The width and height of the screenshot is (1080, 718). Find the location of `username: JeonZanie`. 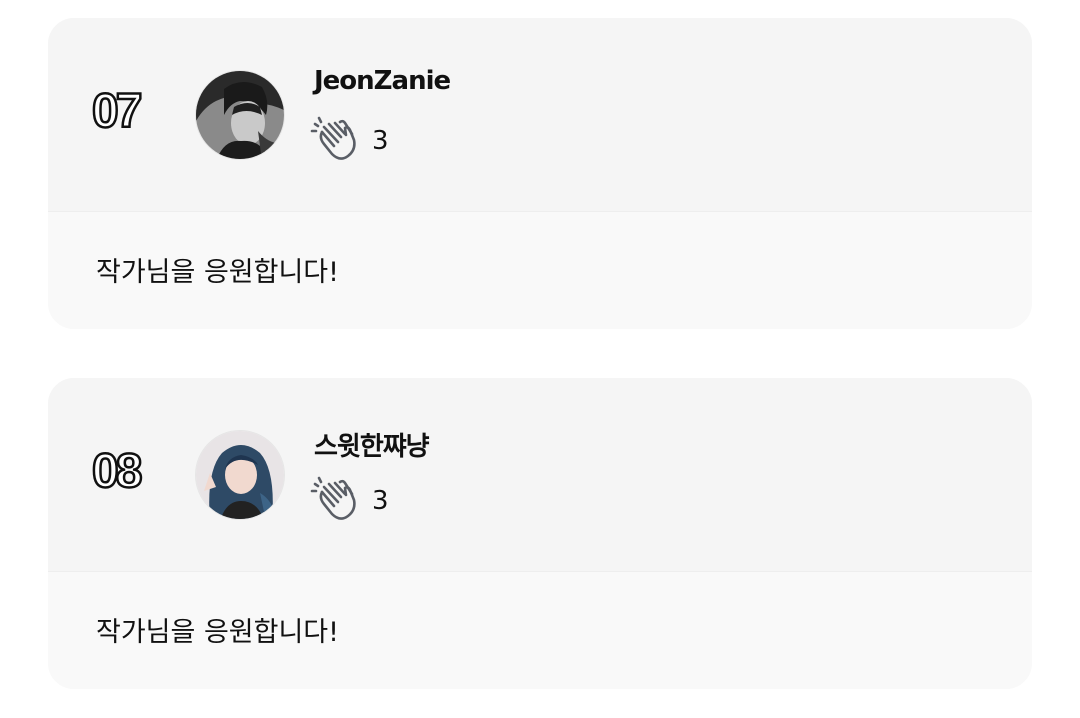

username: JeonZanie is located at coordinates (382, 81).